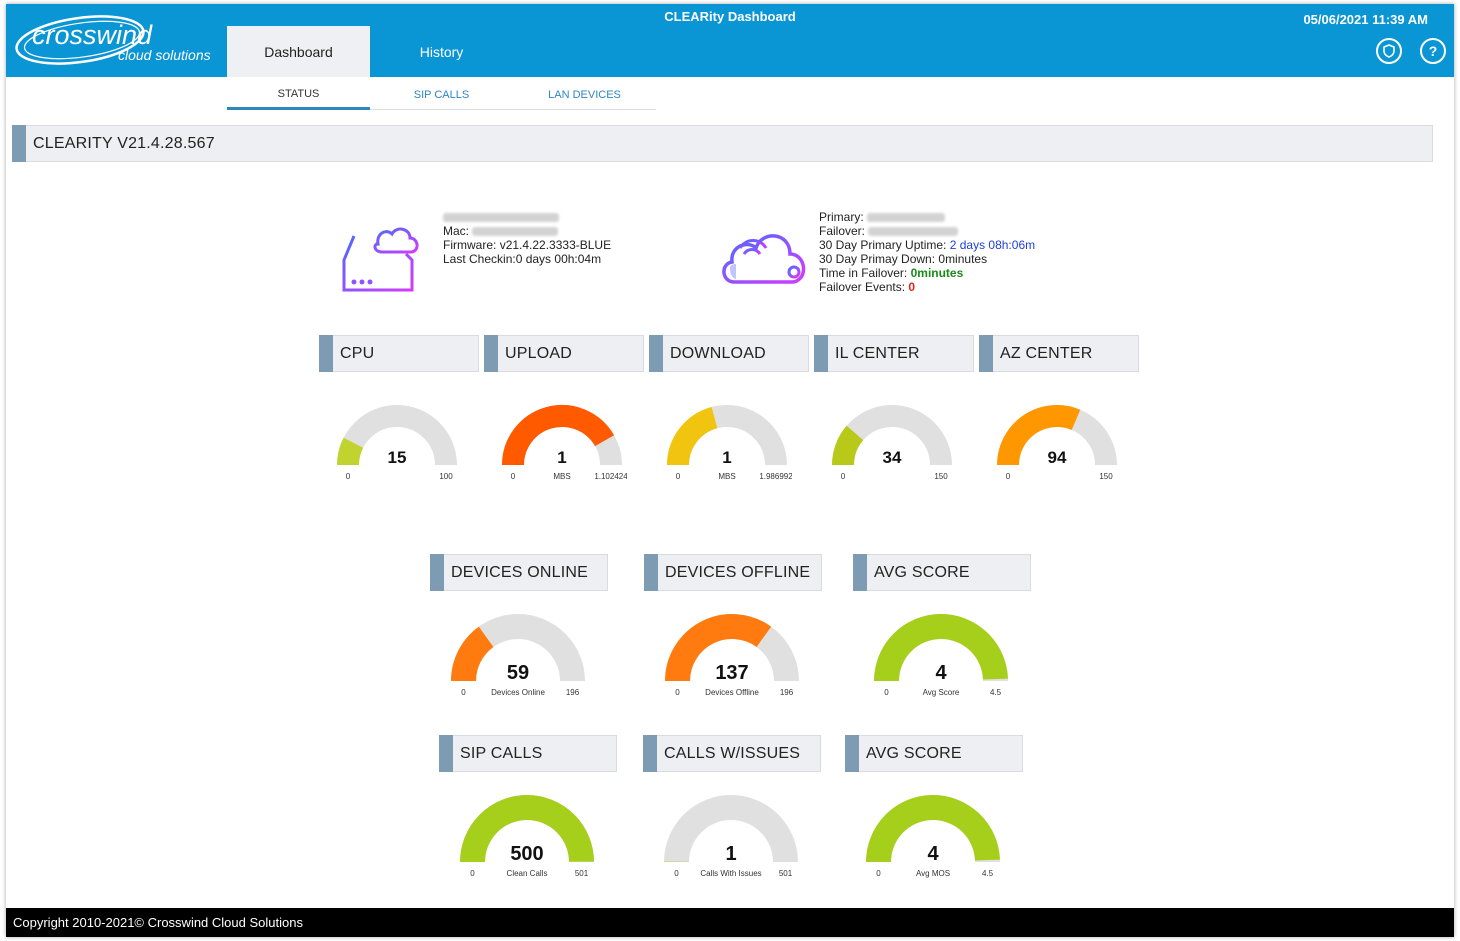 The image size is (1460, 941). What do you see at coordinates (892, 443) in the screenshot?
I see `gauge-il-center: 34 0 150` at bounding box center [892, 443].